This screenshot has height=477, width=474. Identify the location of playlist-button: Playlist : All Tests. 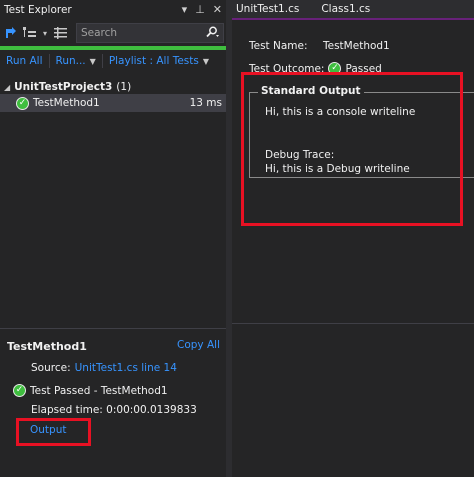
(154, 61).